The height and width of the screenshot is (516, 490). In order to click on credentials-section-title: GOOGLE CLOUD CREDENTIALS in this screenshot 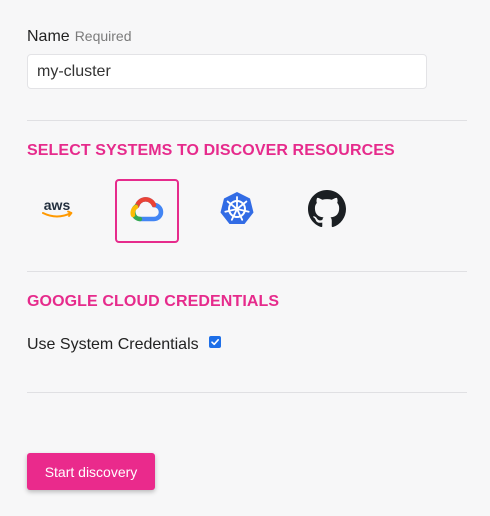, I will do `click(153, 301)`.